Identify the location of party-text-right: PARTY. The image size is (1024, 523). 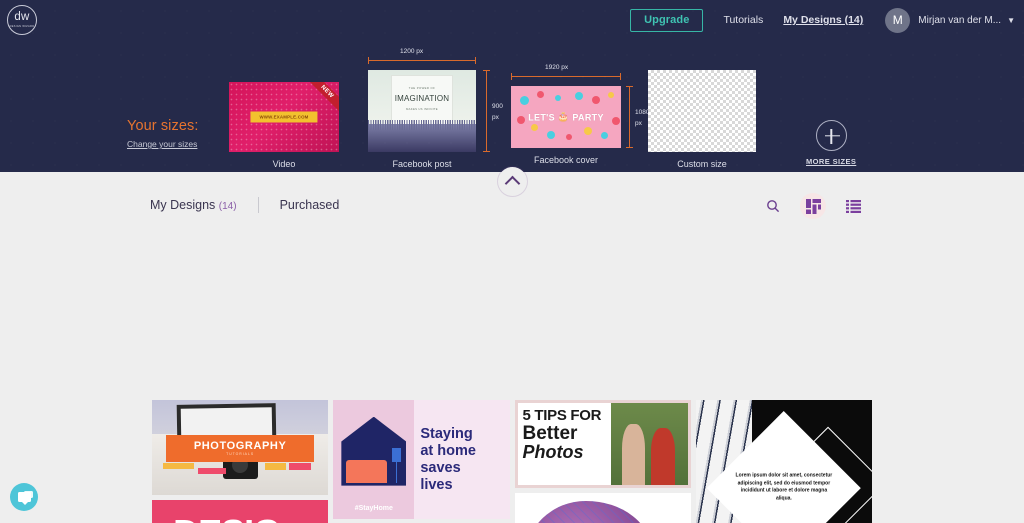
(588, 117).